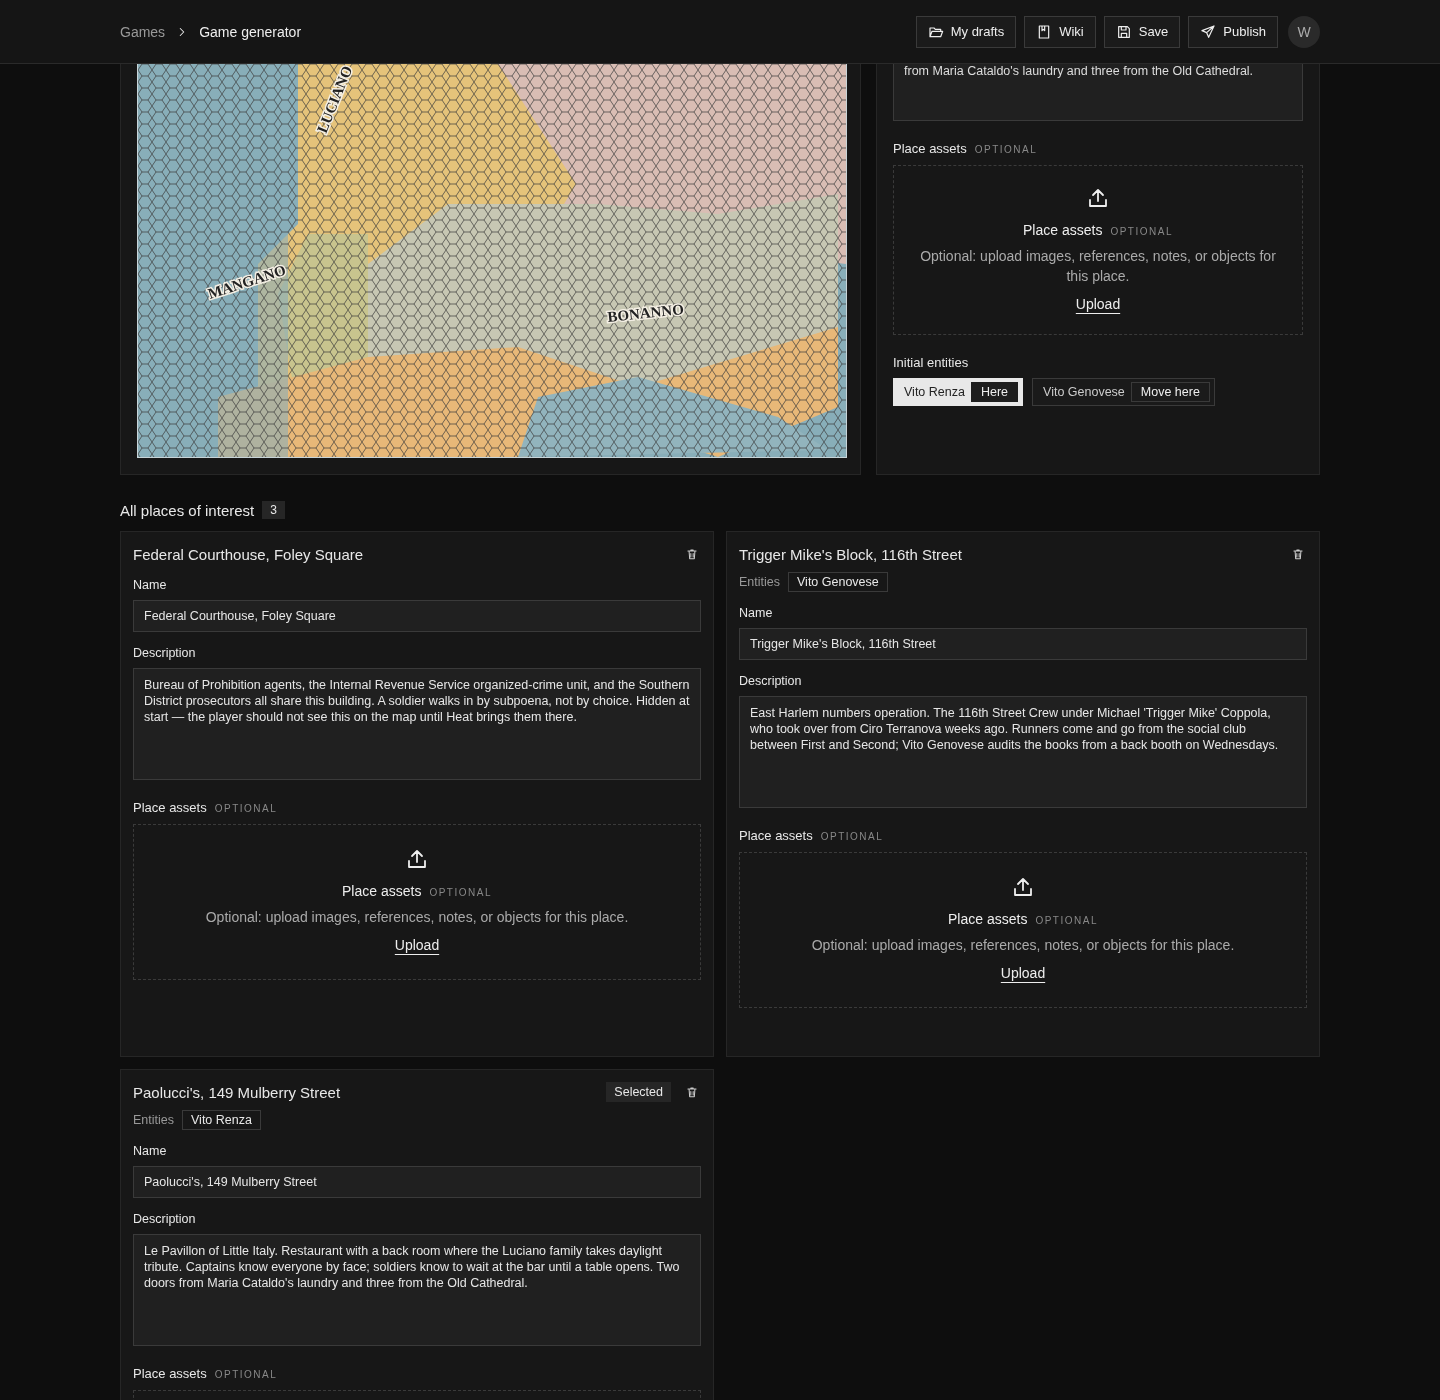  Describe the element at coordinates (143, 31) in the screenshot. I see `breadcrumb-link: Games` at that location.